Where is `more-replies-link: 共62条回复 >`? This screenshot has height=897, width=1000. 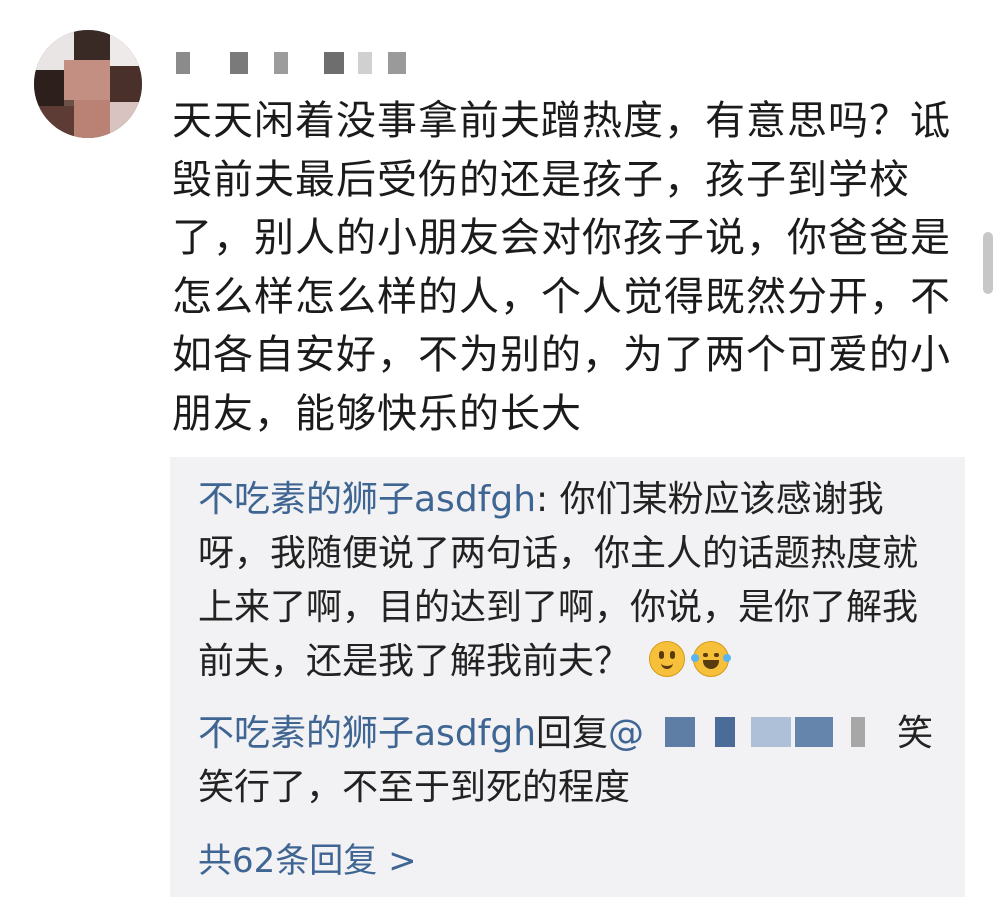 more-replies-link: 共62条回复 > is located at coordinates (307, 861).